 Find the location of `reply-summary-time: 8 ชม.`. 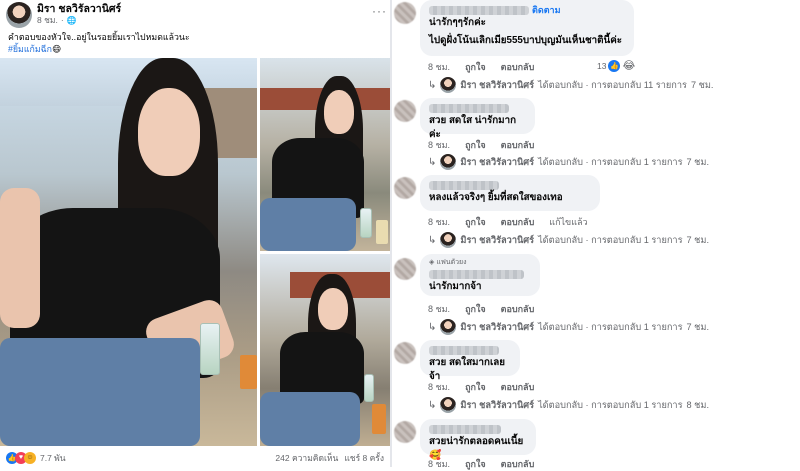

reply-summary-time: 8 ชม. is located at coordinates (698, 404).